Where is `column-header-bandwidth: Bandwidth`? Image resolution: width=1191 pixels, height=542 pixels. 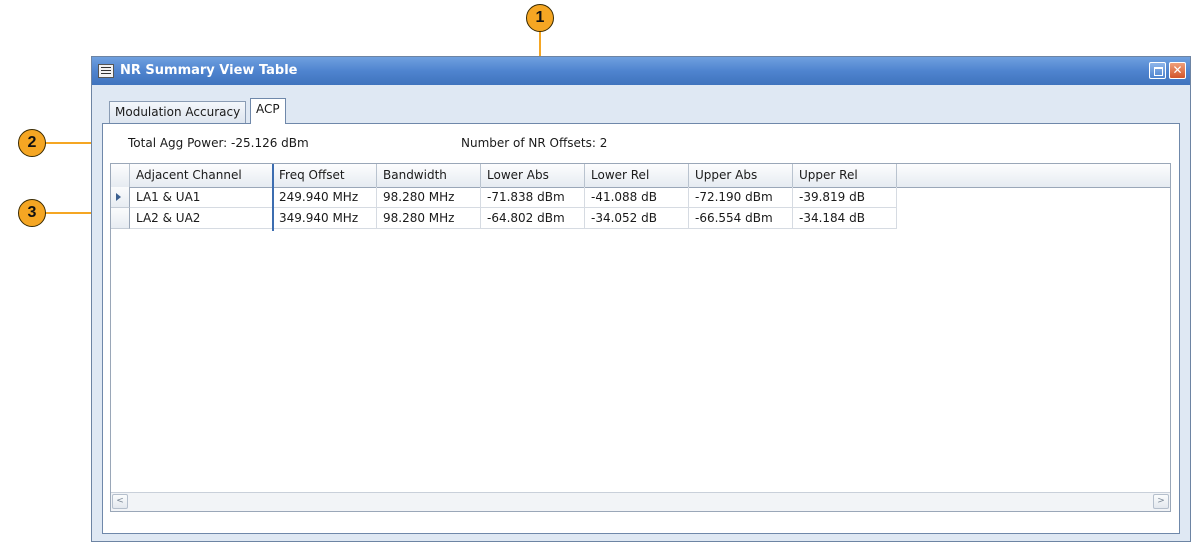 column-header-bandwidth: Bandwidth is located at coordinates (429, 175).